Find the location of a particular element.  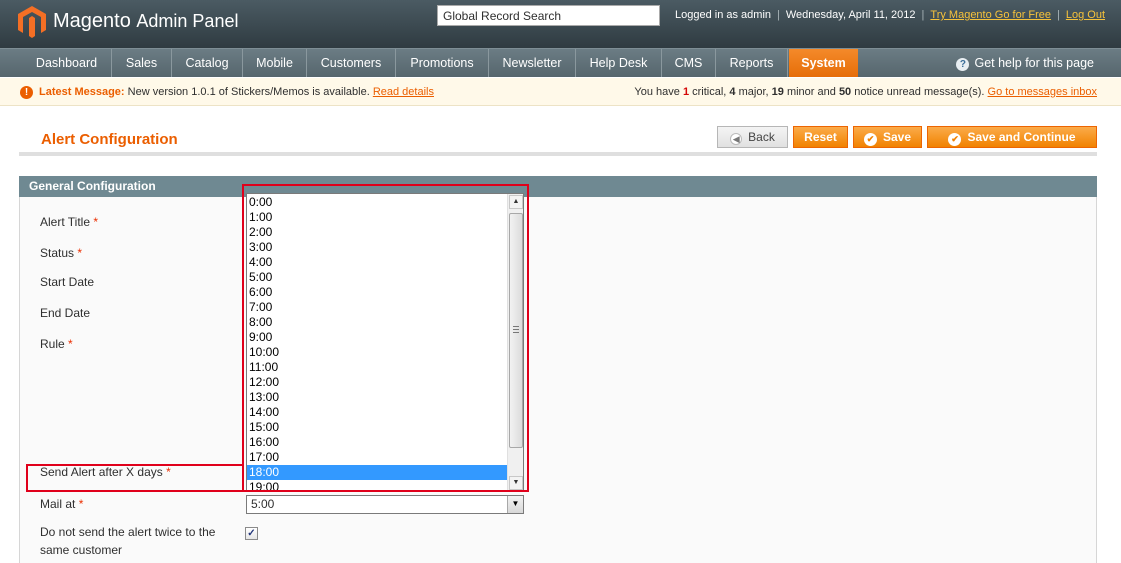

help-link: ? Get help for this page is located at coordinates (1025, 63).